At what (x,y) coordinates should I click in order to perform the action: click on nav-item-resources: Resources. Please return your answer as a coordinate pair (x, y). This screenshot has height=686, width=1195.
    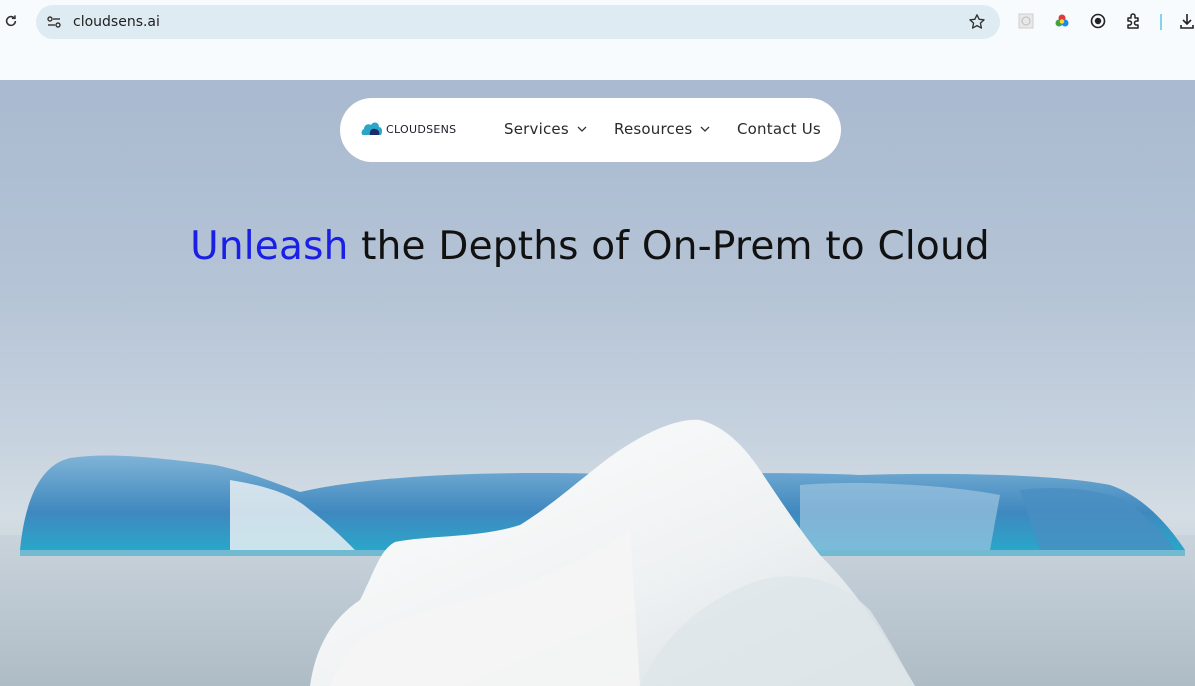
    Looking at the image, I should click on (662, 129).